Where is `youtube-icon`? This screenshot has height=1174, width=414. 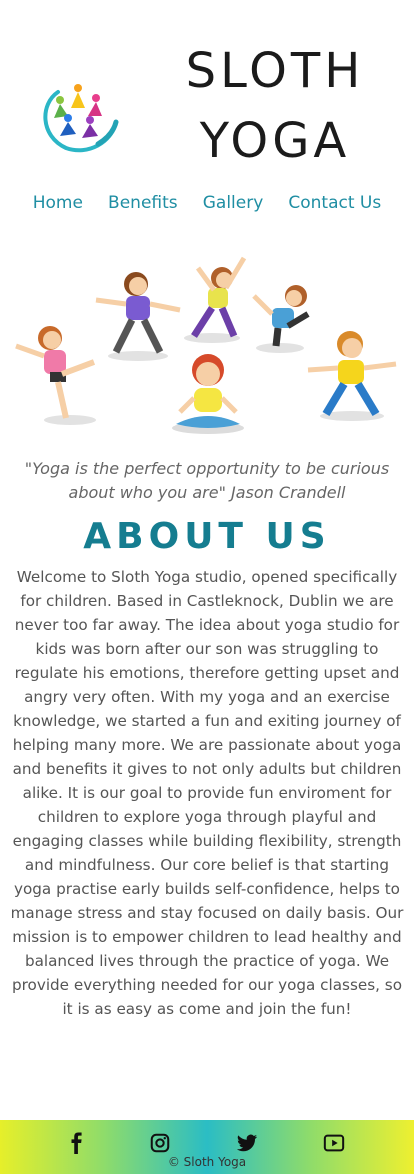
youtube-icon is located at coordinates (334, 1143).